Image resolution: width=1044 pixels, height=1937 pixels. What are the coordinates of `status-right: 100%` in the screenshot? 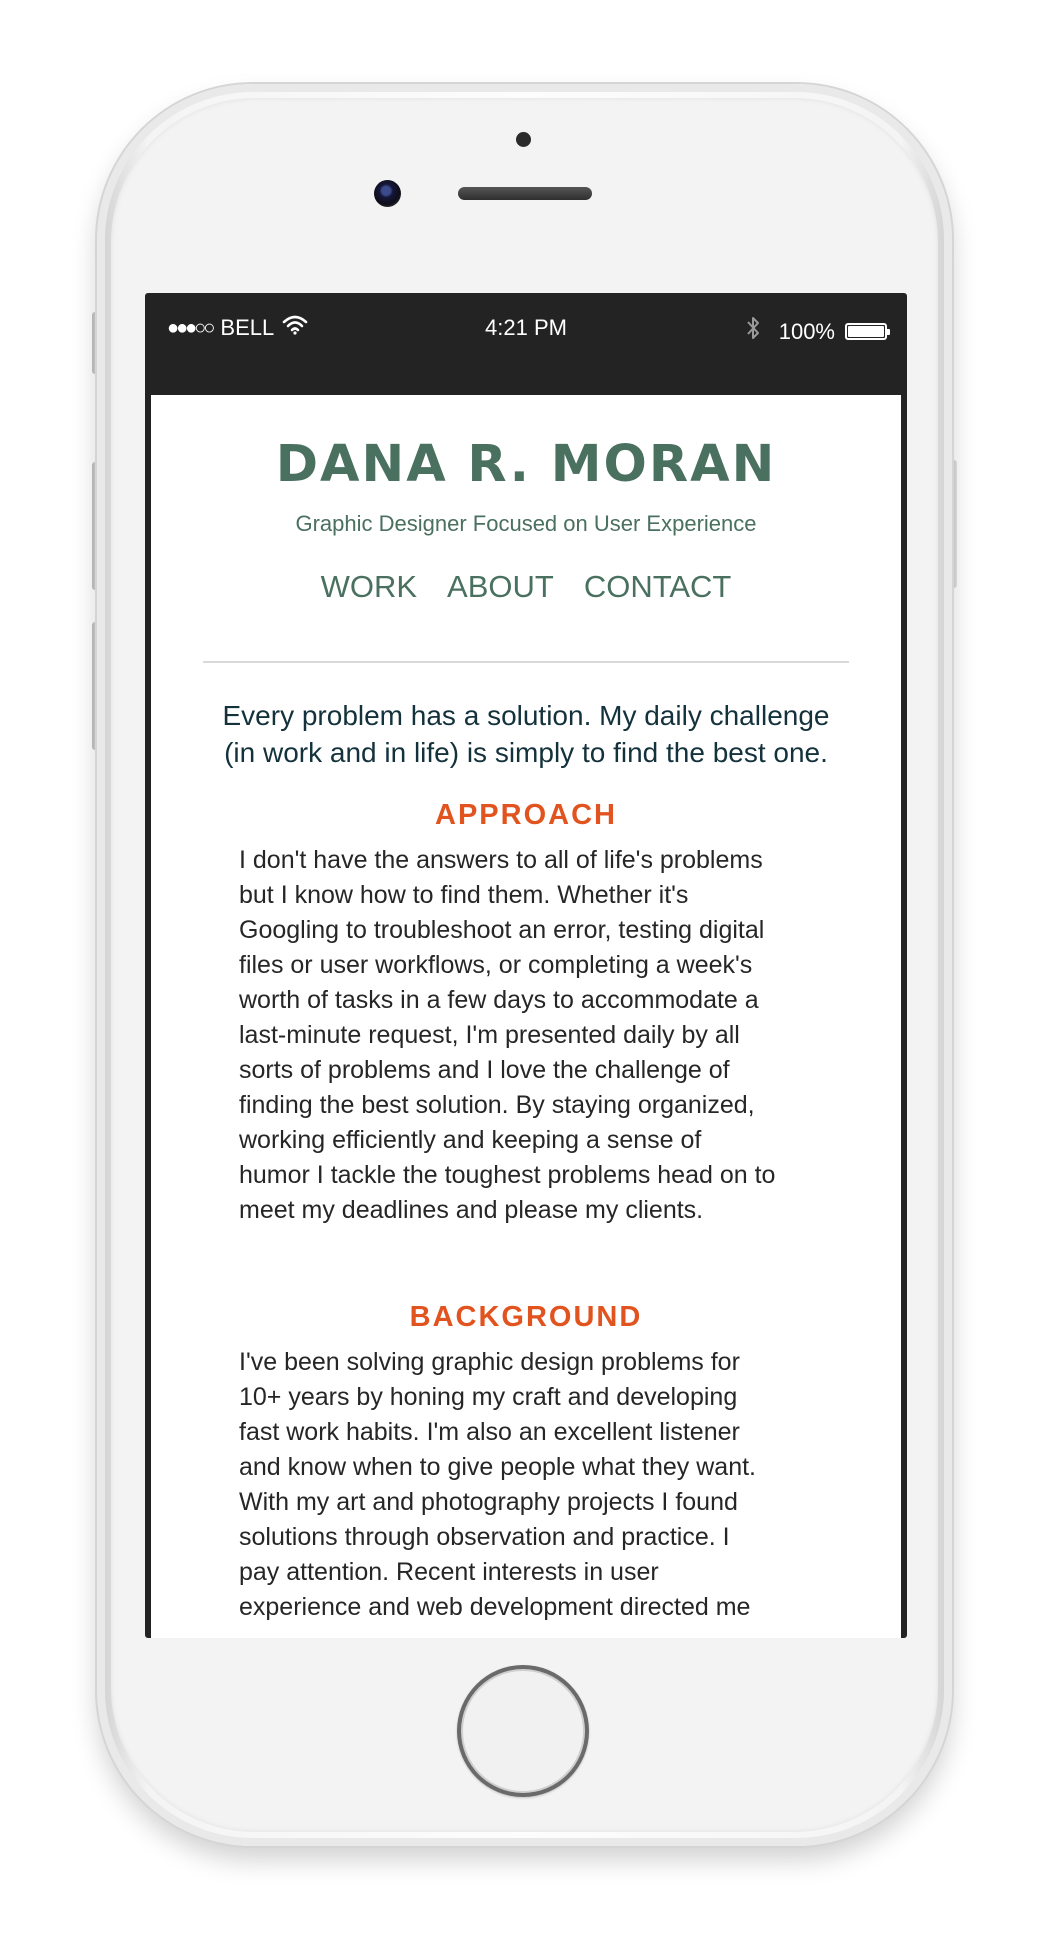 It's located at (817, 331).